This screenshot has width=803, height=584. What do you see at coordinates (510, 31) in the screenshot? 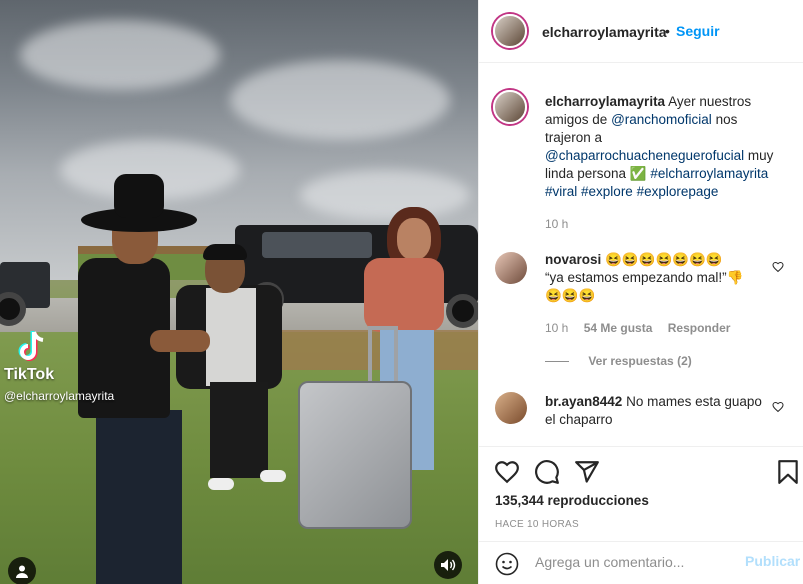
I see `author-avatar` at bounding box center [510, 31].